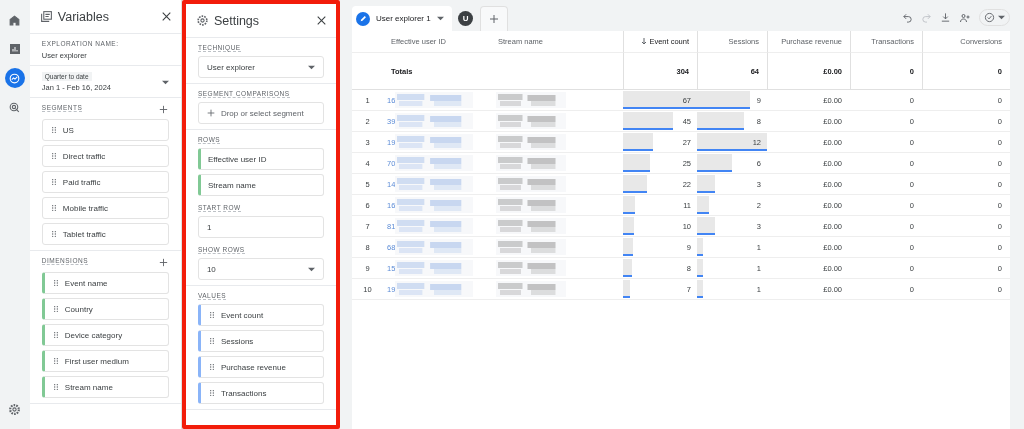 Image resolution: width=1024 pixels, height=429 pixels. Describe the element at coordinates (83, 16) in the screenshot. I see `panel-title: Variables` at that location.